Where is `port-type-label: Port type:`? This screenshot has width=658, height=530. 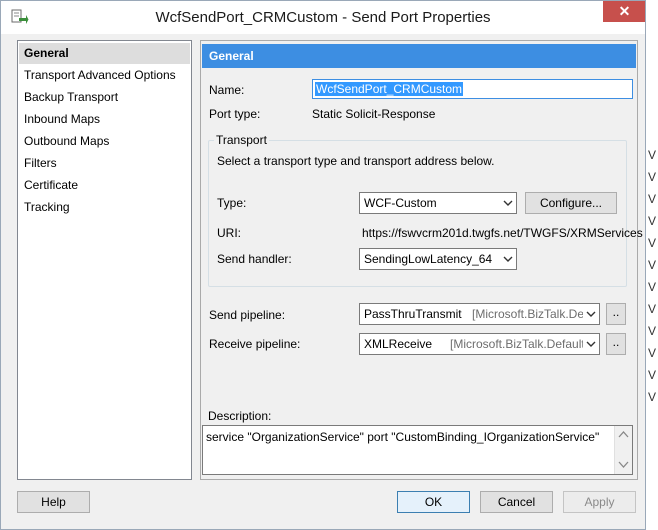
port-type-label: Port type: is located at coordinates (235, 114).